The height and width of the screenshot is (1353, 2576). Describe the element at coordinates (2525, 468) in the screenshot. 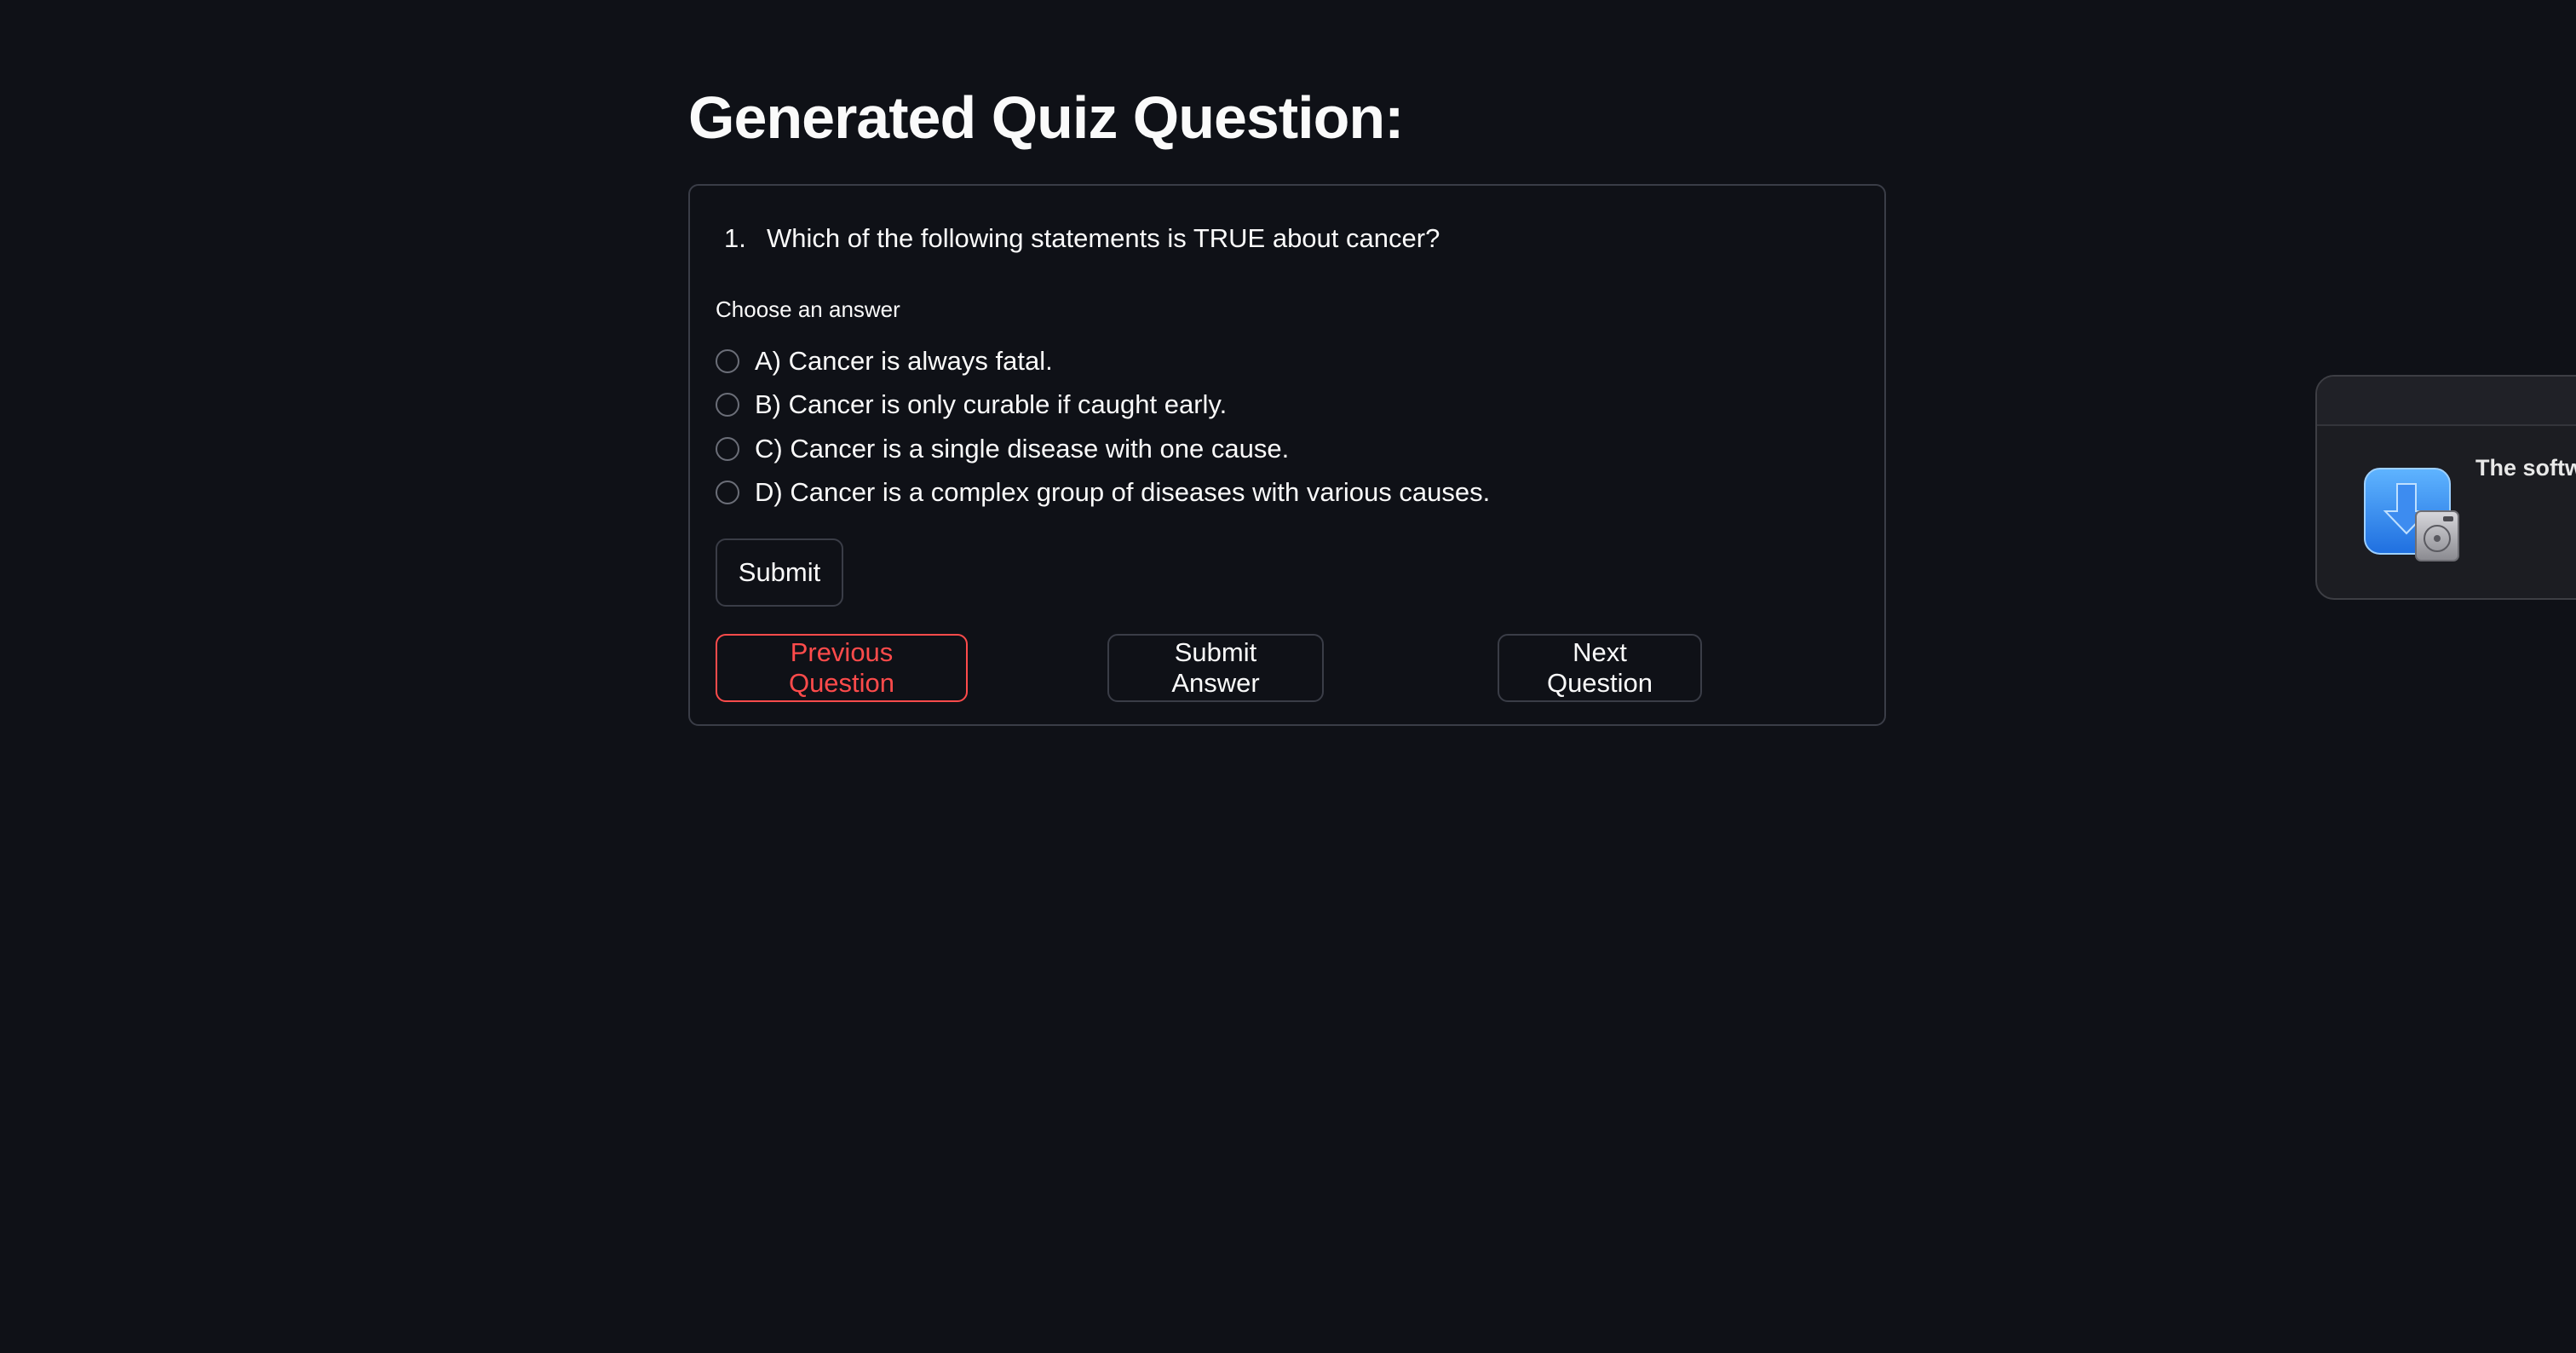

I see `notification-text: The softw` at that location.